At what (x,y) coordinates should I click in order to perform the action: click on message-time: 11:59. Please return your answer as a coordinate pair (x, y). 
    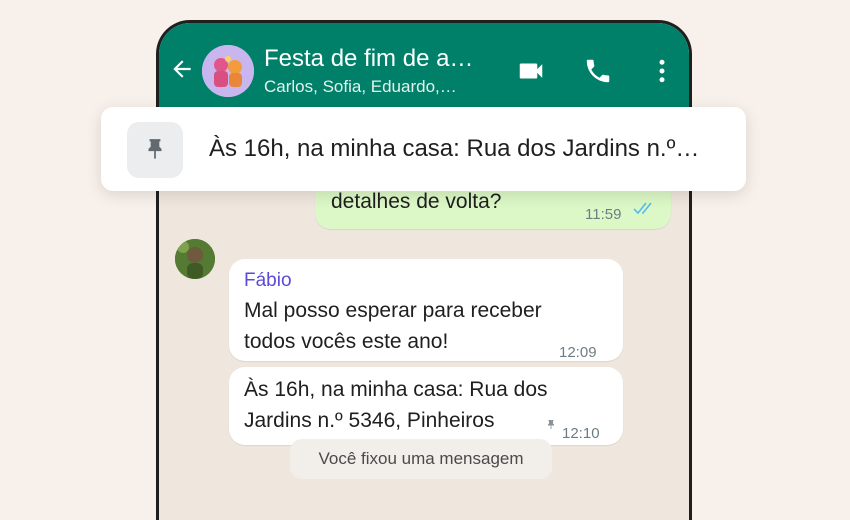
    Looking at the image, I should click on (603, 214).